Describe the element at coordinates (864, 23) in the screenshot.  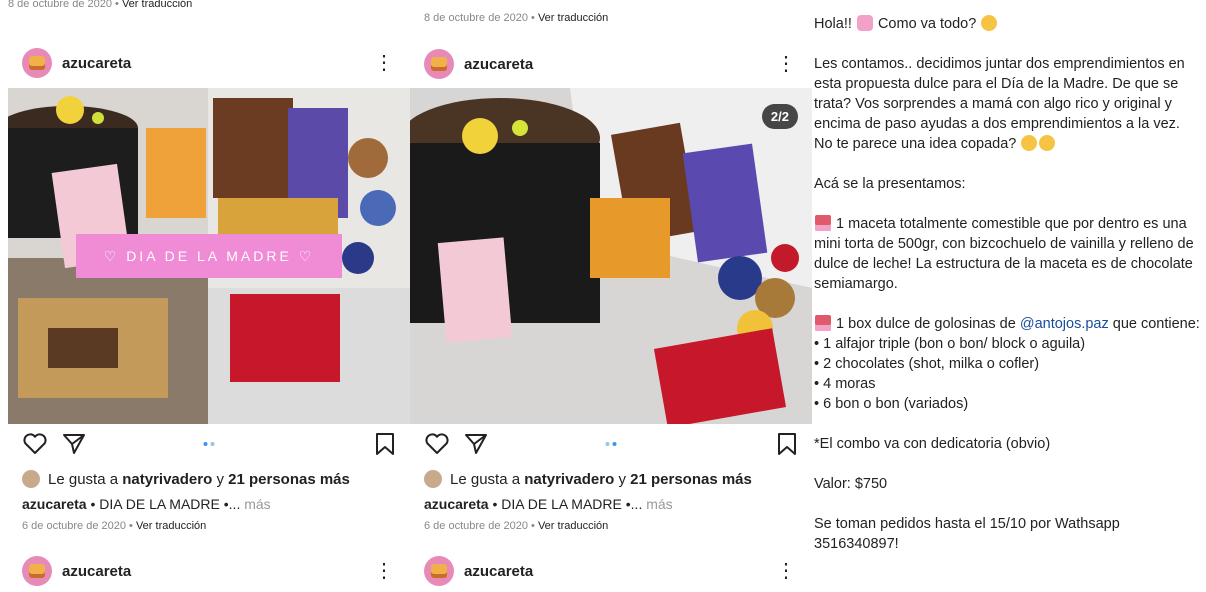
I see `person-emoji-icon` at that location.